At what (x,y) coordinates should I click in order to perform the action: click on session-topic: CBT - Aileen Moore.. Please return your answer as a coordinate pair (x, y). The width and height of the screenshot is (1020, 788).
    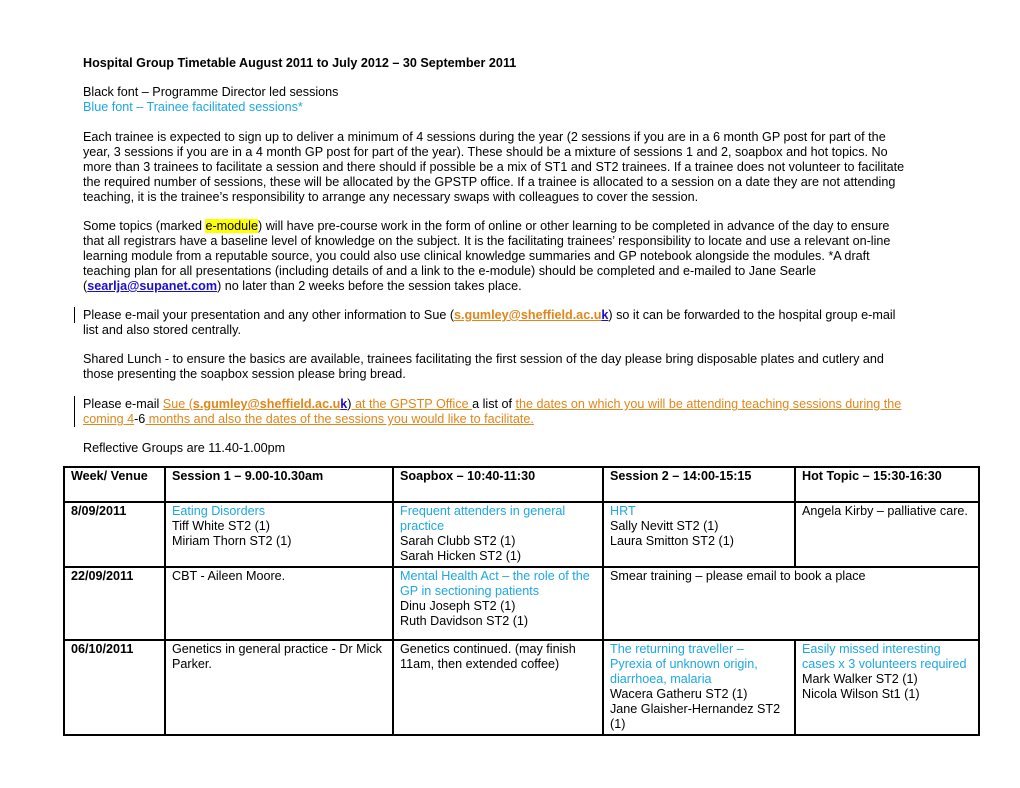
    Looking at the image, I should click on (229, 576).